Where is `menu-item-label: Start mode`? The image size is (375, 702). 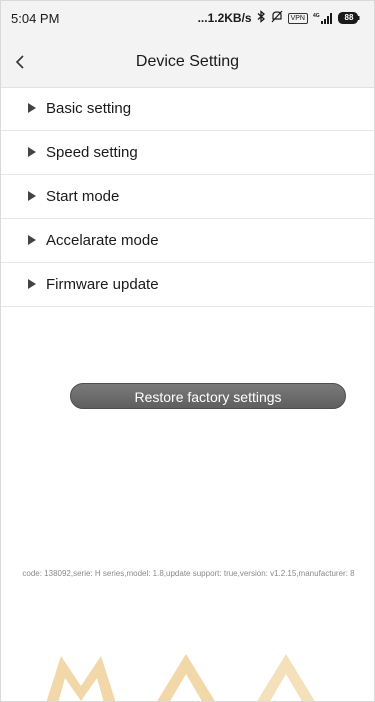
menu-item-label: Start mode is located at coordinates (83, 196).